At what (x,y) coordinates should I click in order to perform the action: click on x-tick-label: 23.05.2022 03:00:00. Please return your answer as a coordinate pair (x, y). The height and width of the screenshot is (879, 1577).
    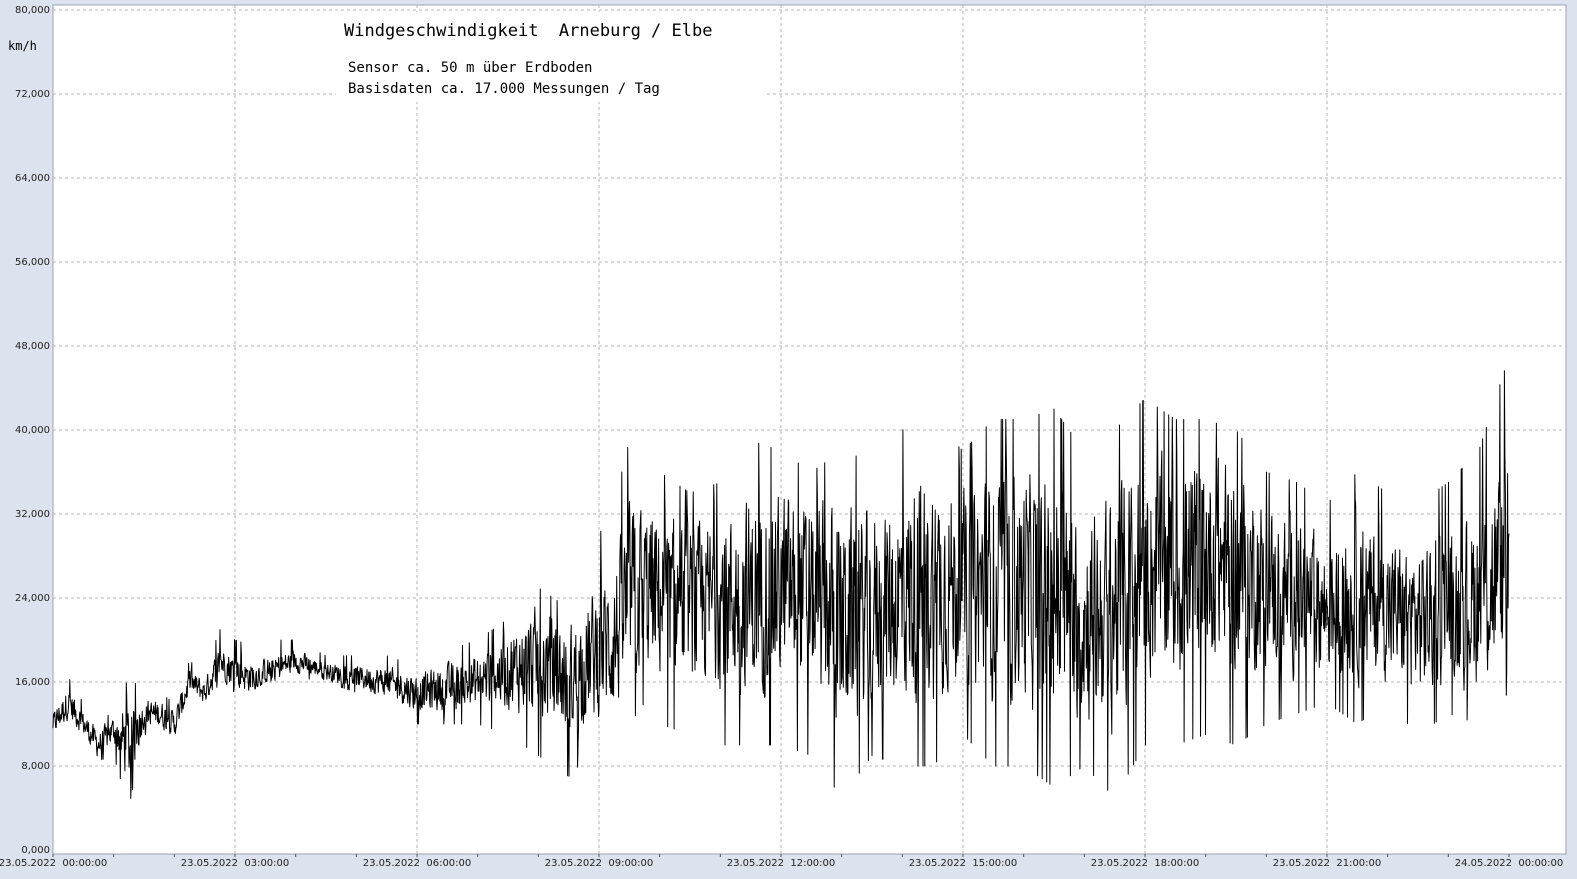
    Looking at the image, I should click on (235, 863).